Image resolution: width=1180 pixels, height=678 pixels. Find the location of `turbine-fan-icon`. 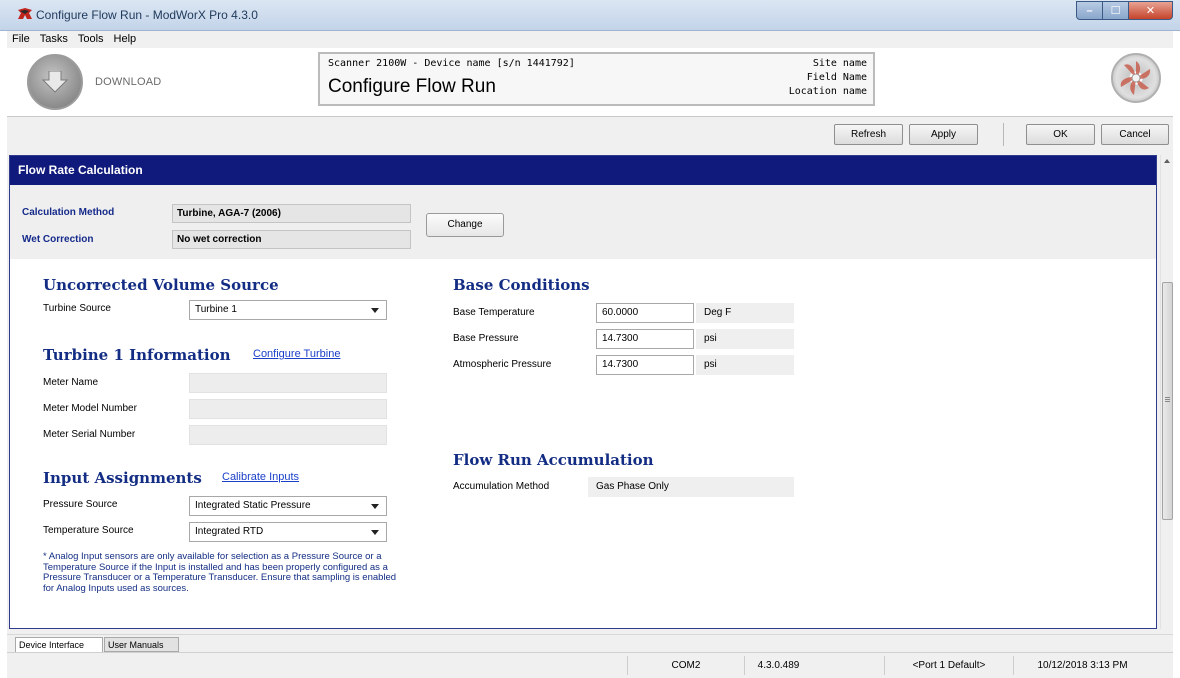

turbine-fan-icon is located at coordinates (1135, 78).